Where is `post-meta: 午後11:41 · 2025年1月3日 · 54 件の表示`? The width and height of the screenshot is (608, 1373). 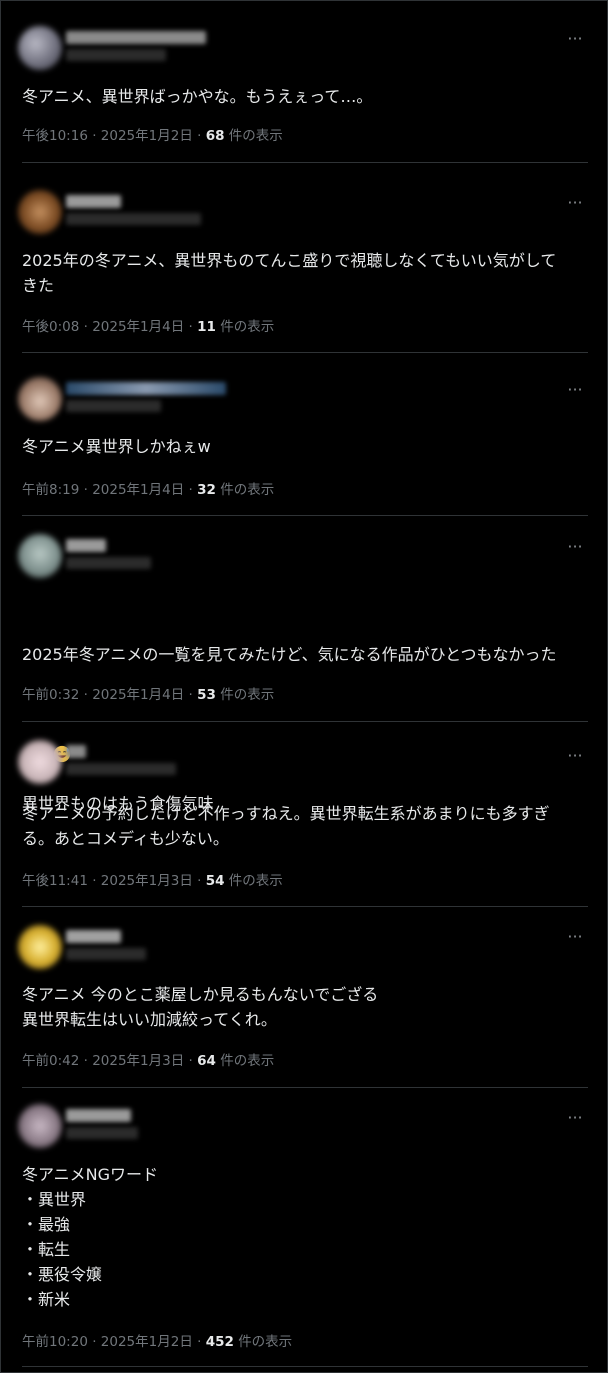
post-meta: 午後11:41 · 2025年1月3日 · 54 件の表示 is located at coordinates (152, 879).